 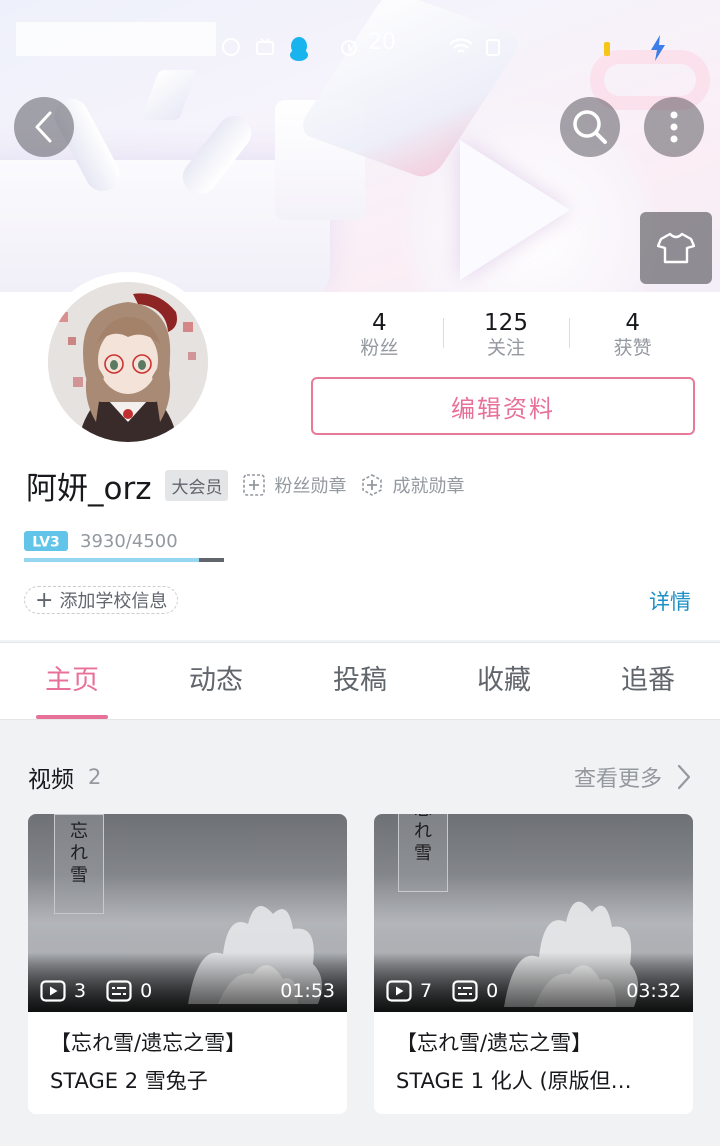 What do you see at coordinates (113, 601) in the screenshot?
I see `add-school-label: 添加学校信息` at bounding box center [113, 601].